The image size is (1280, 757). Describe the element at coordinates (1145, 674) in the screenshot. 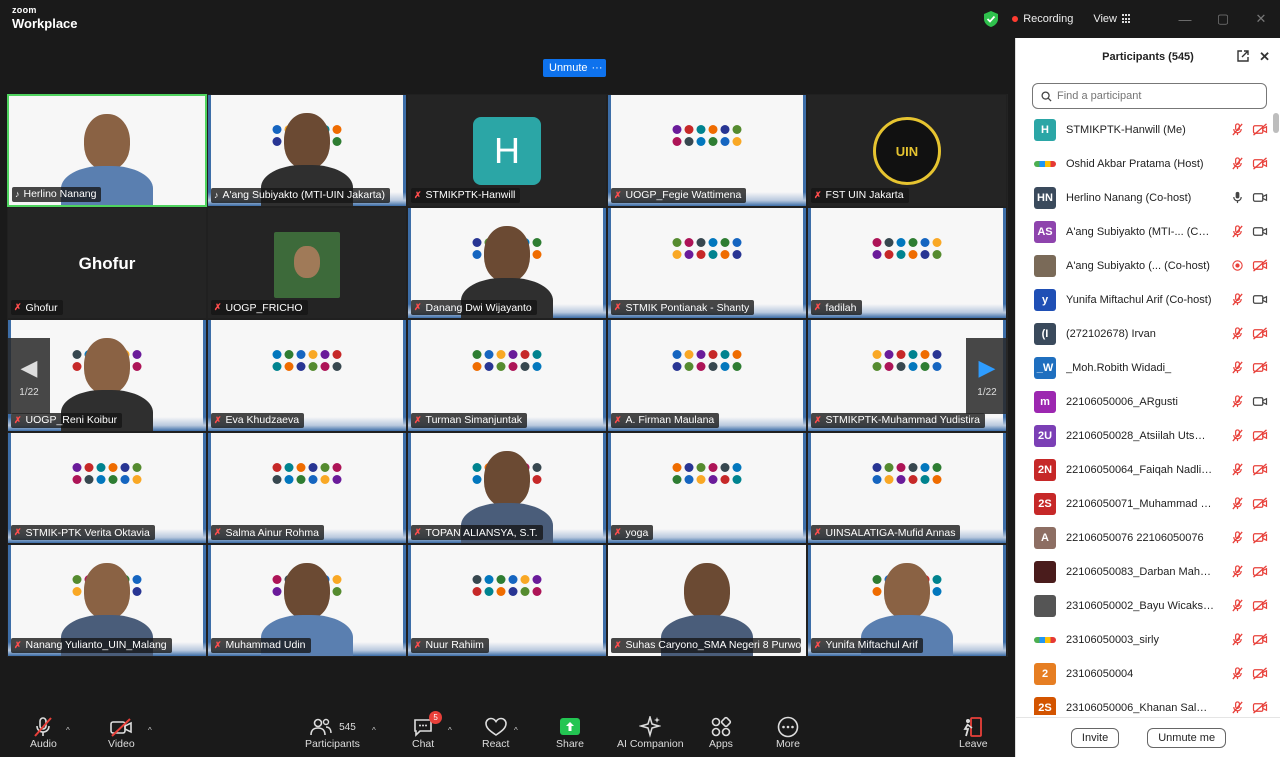

I see `participant-row: 2 23106050004` at that location.